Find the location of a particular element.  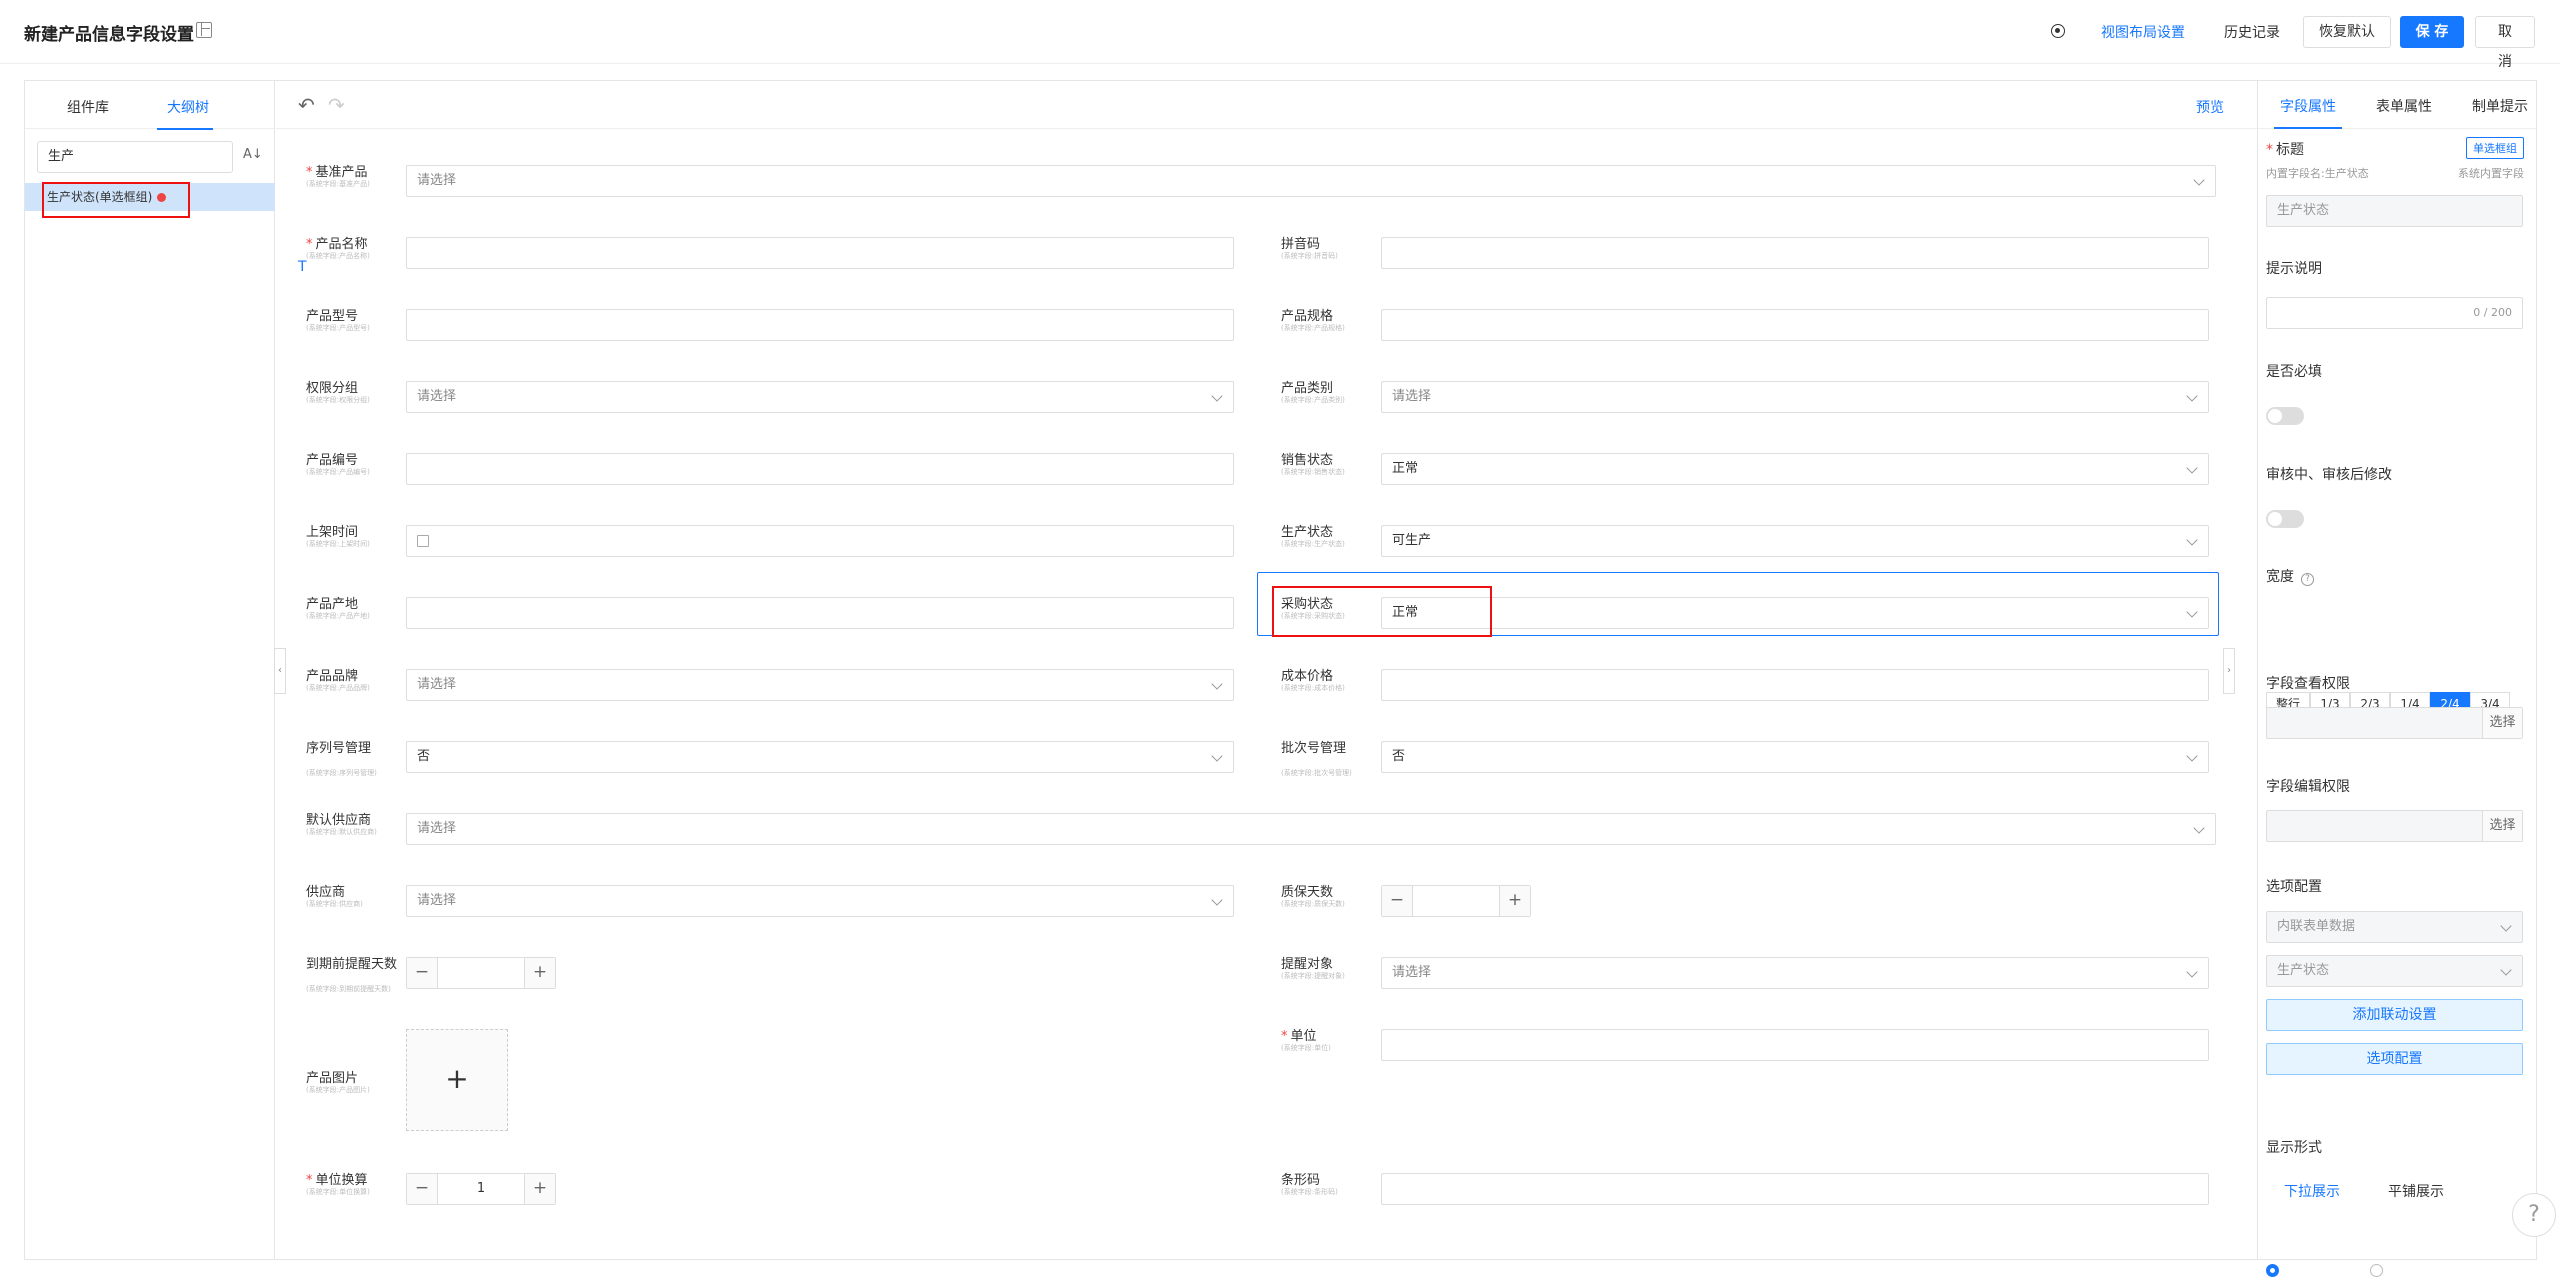

option-value-select: 生产状态 is located at coordinates (2394, 971).